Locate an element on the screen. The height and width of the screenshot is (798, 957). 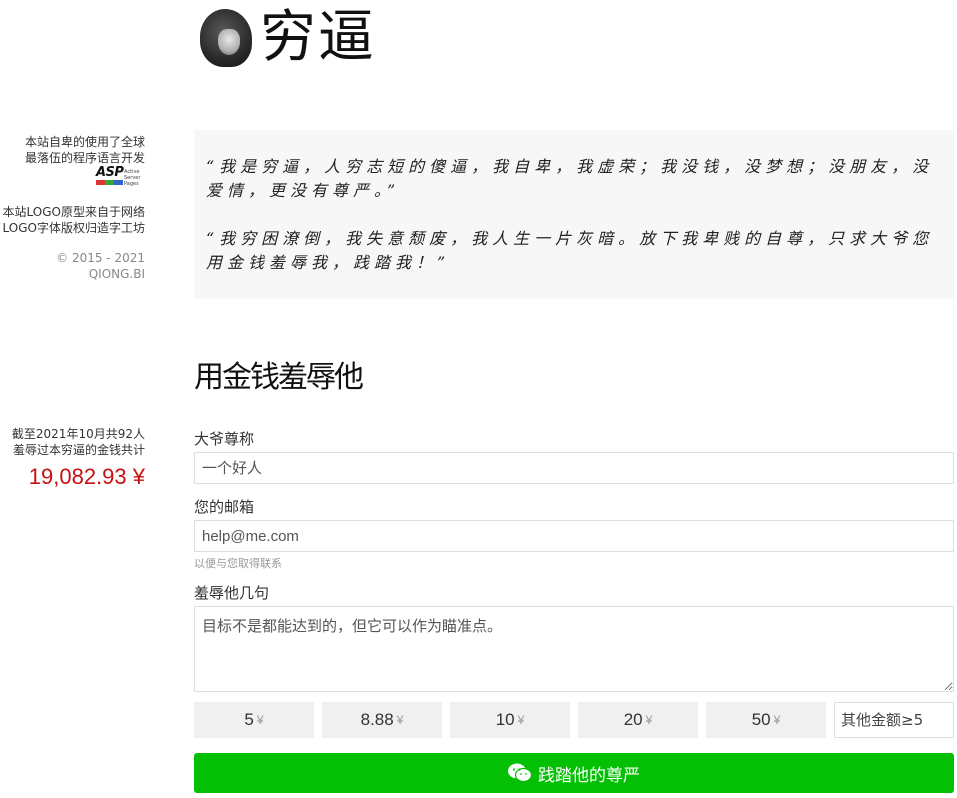
email-label: 您的邮箱 is located at coordinates (224, 507).